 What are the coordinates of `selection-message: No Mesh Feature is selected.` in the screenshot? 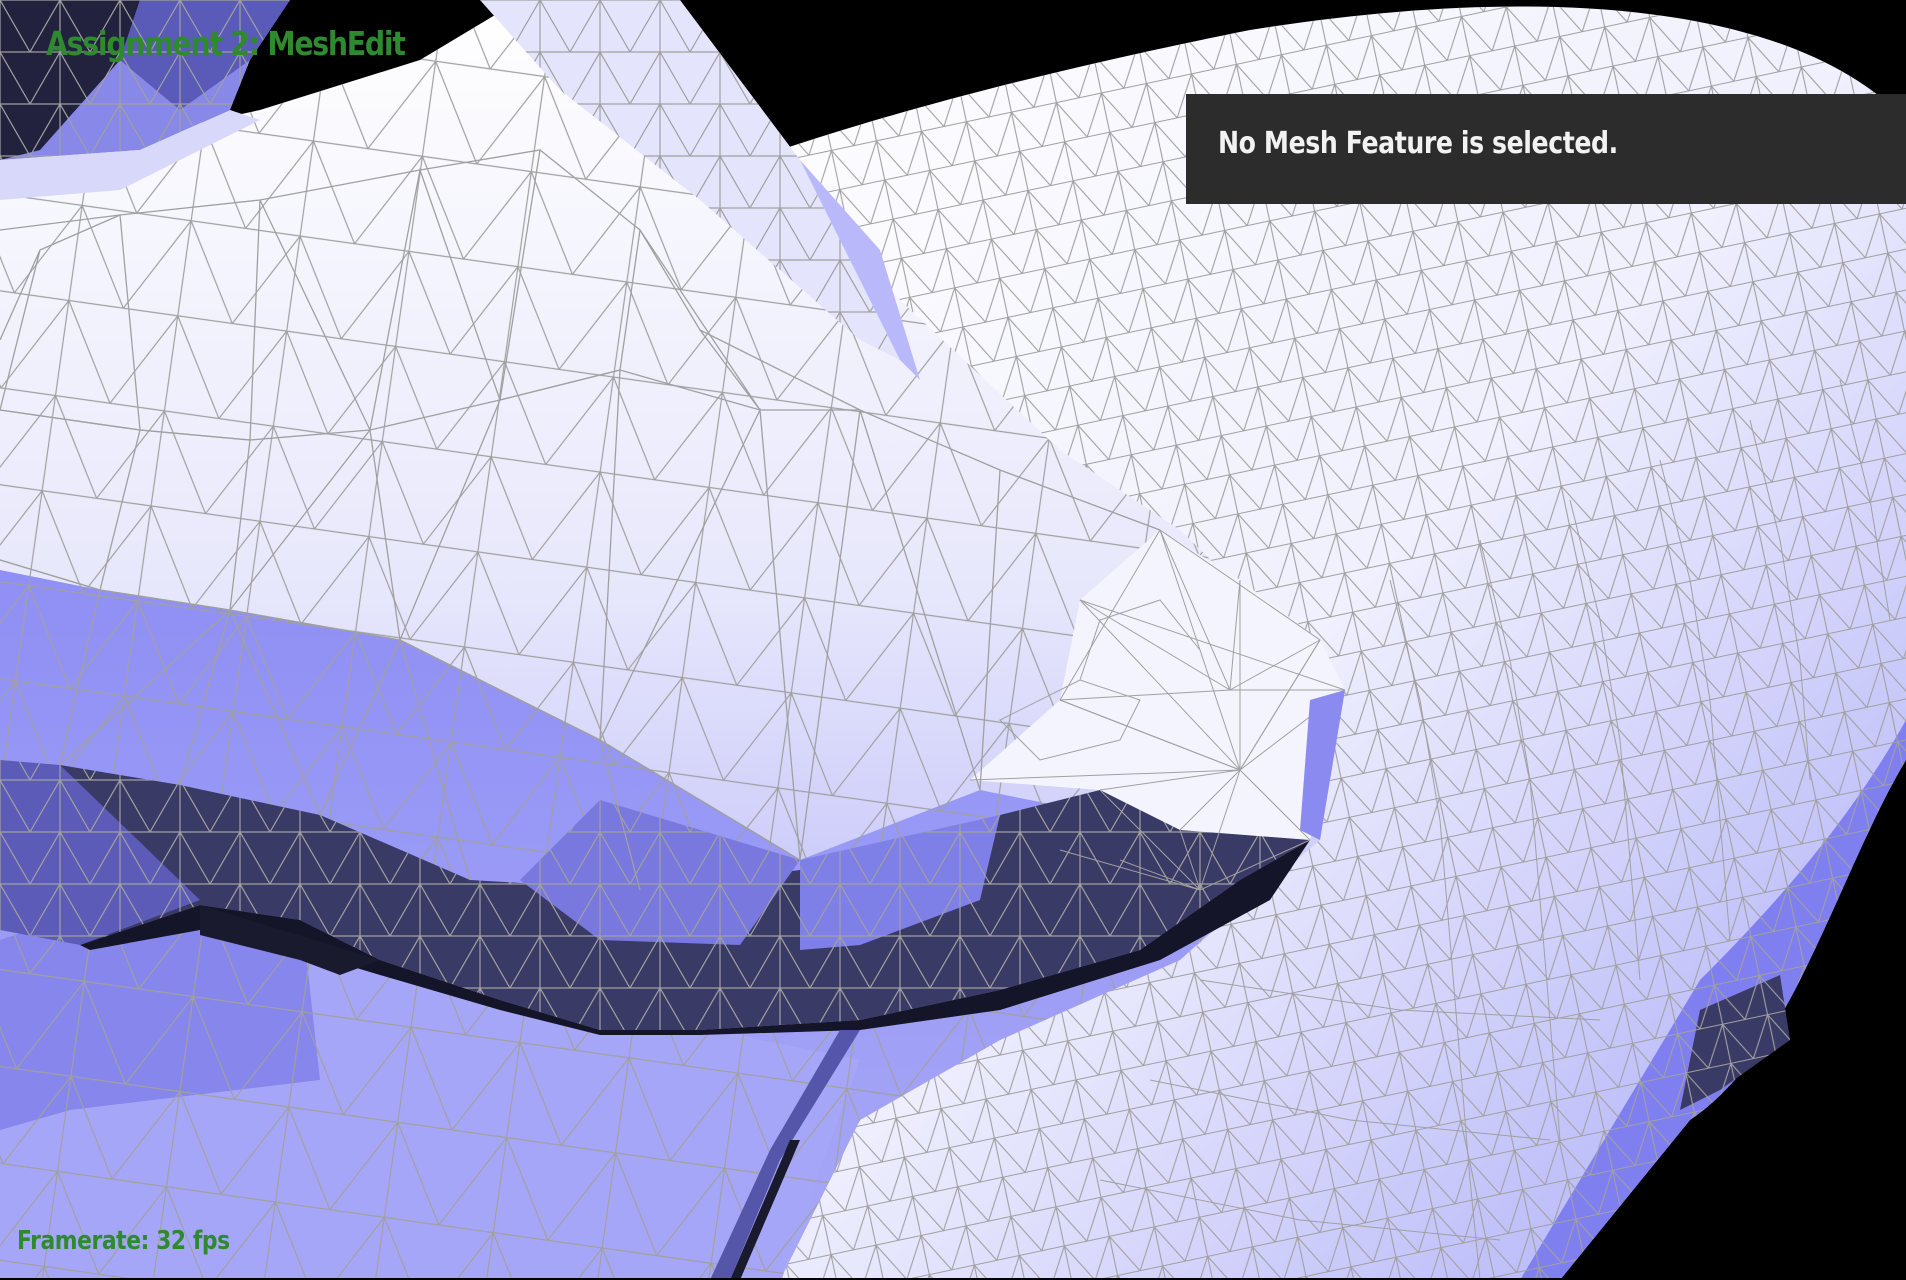 It's located at (1418, 143).